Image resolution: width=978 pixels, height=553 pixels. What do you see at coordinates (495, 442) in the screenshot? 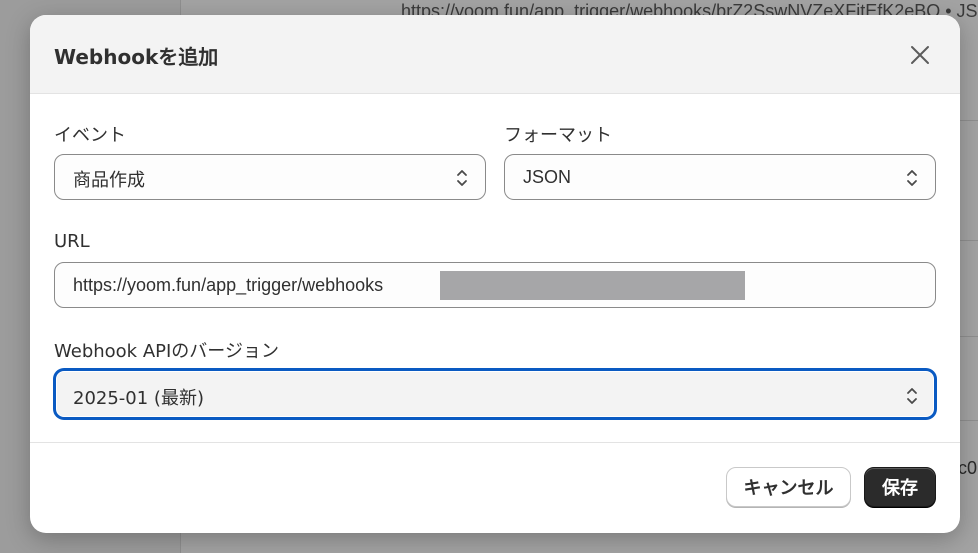
I see `footer-divider` at bounding box center [495, 442].